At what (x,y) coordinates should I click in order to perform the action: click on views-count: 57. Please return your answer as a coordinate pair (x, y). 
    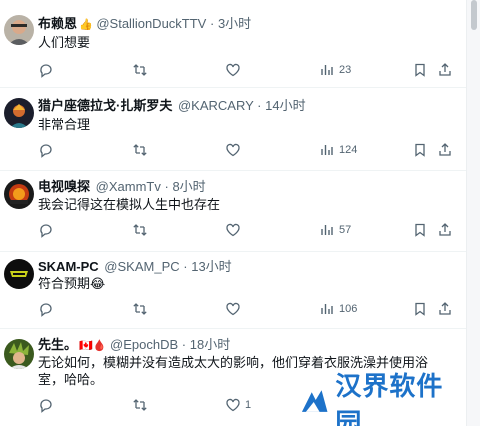
    Looking at the image, I should click on (345, 230).